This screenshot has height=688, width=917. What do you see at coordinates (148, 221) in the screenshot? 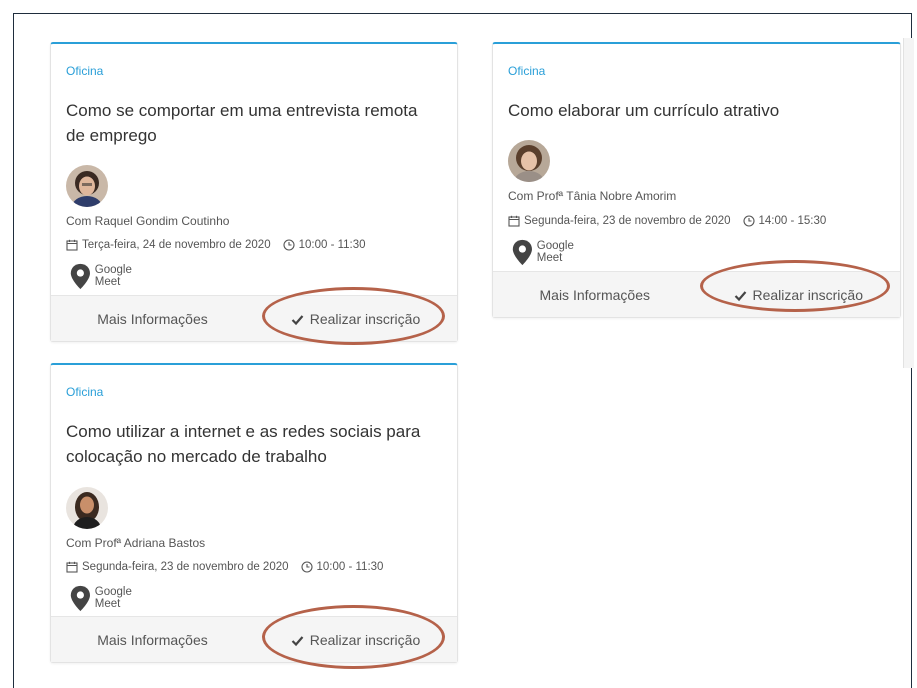
I see `event-instructor: Com Raquel Gondim Coutinho` at bounding box center [148, 221].